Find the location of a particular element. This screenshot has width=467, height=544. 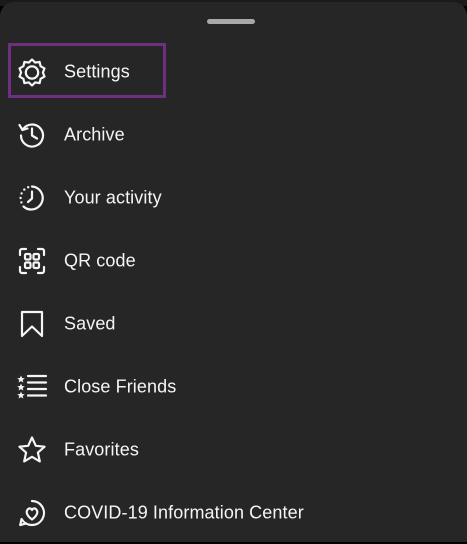

bookmark-icon is located at coordinates (32, 324).